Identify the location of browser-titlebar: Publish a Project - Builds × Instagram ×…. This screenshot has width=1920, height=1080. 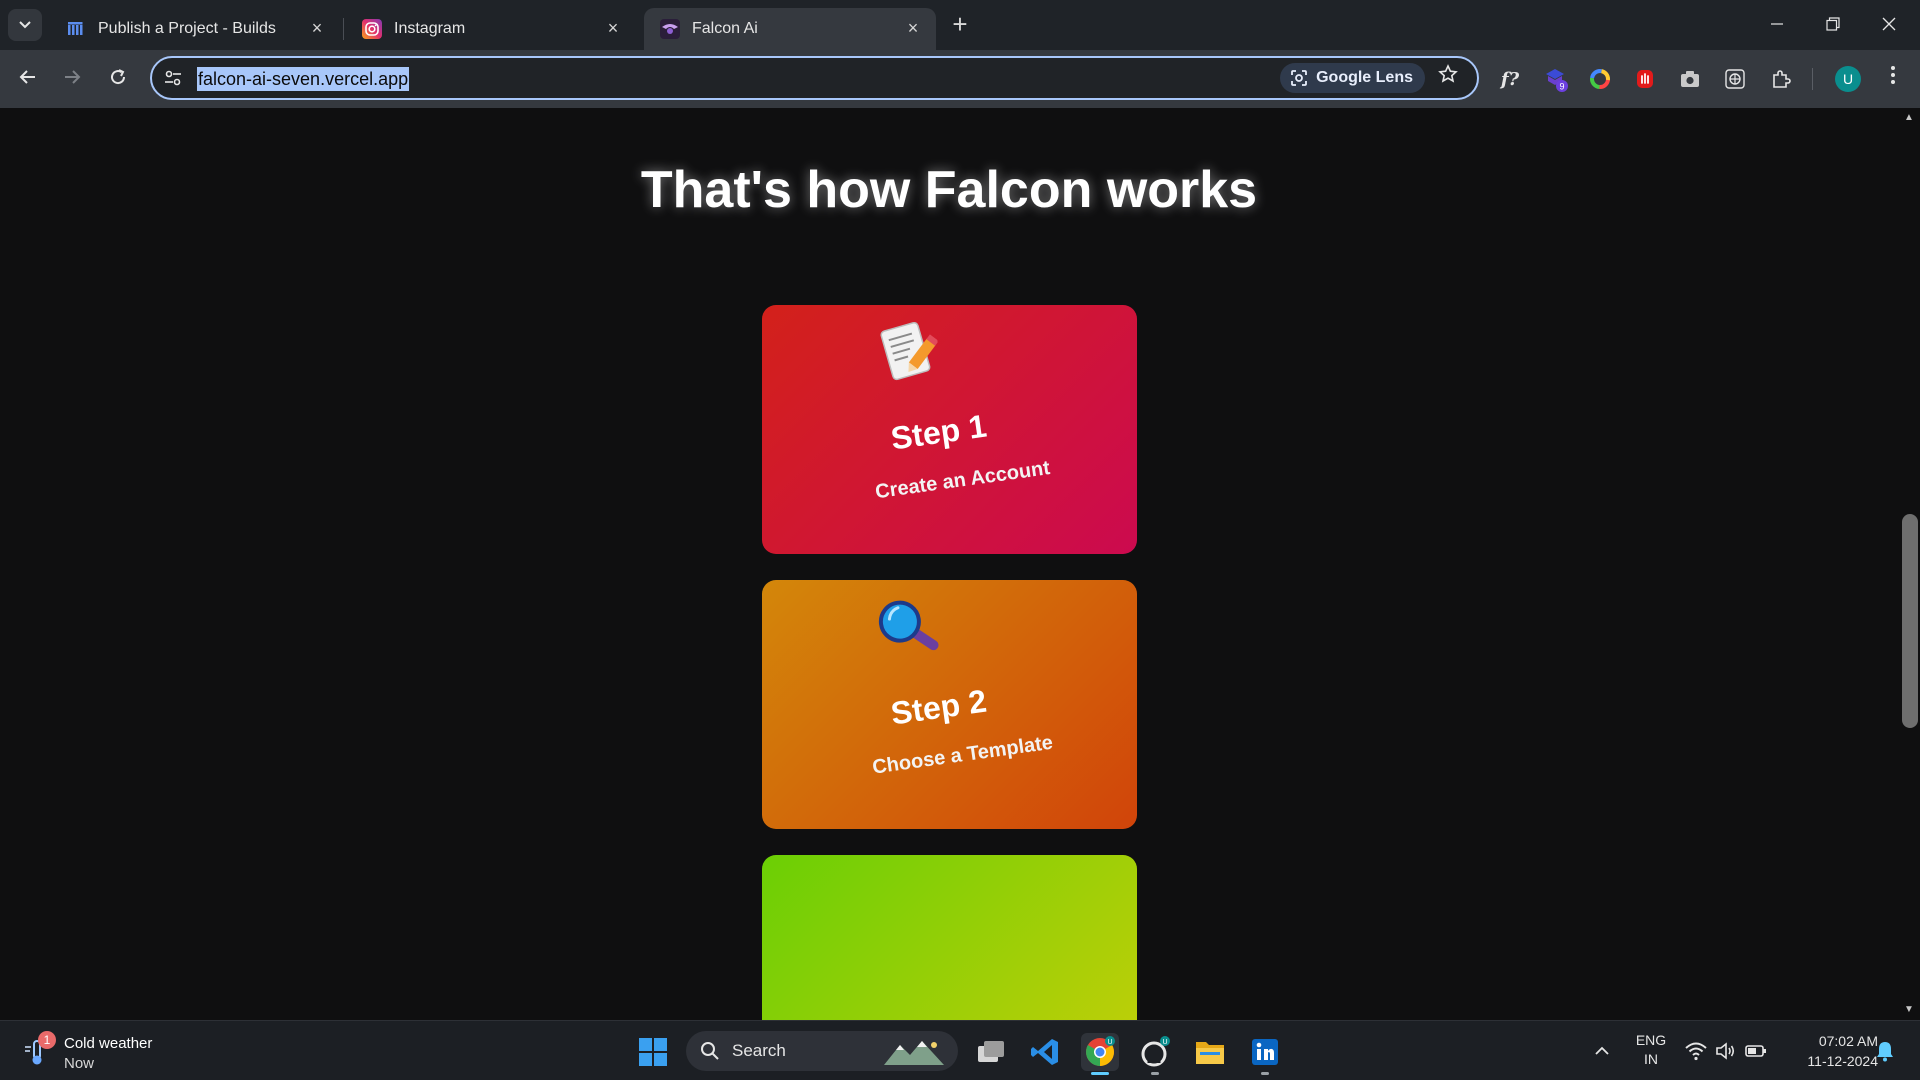
(960, 25).